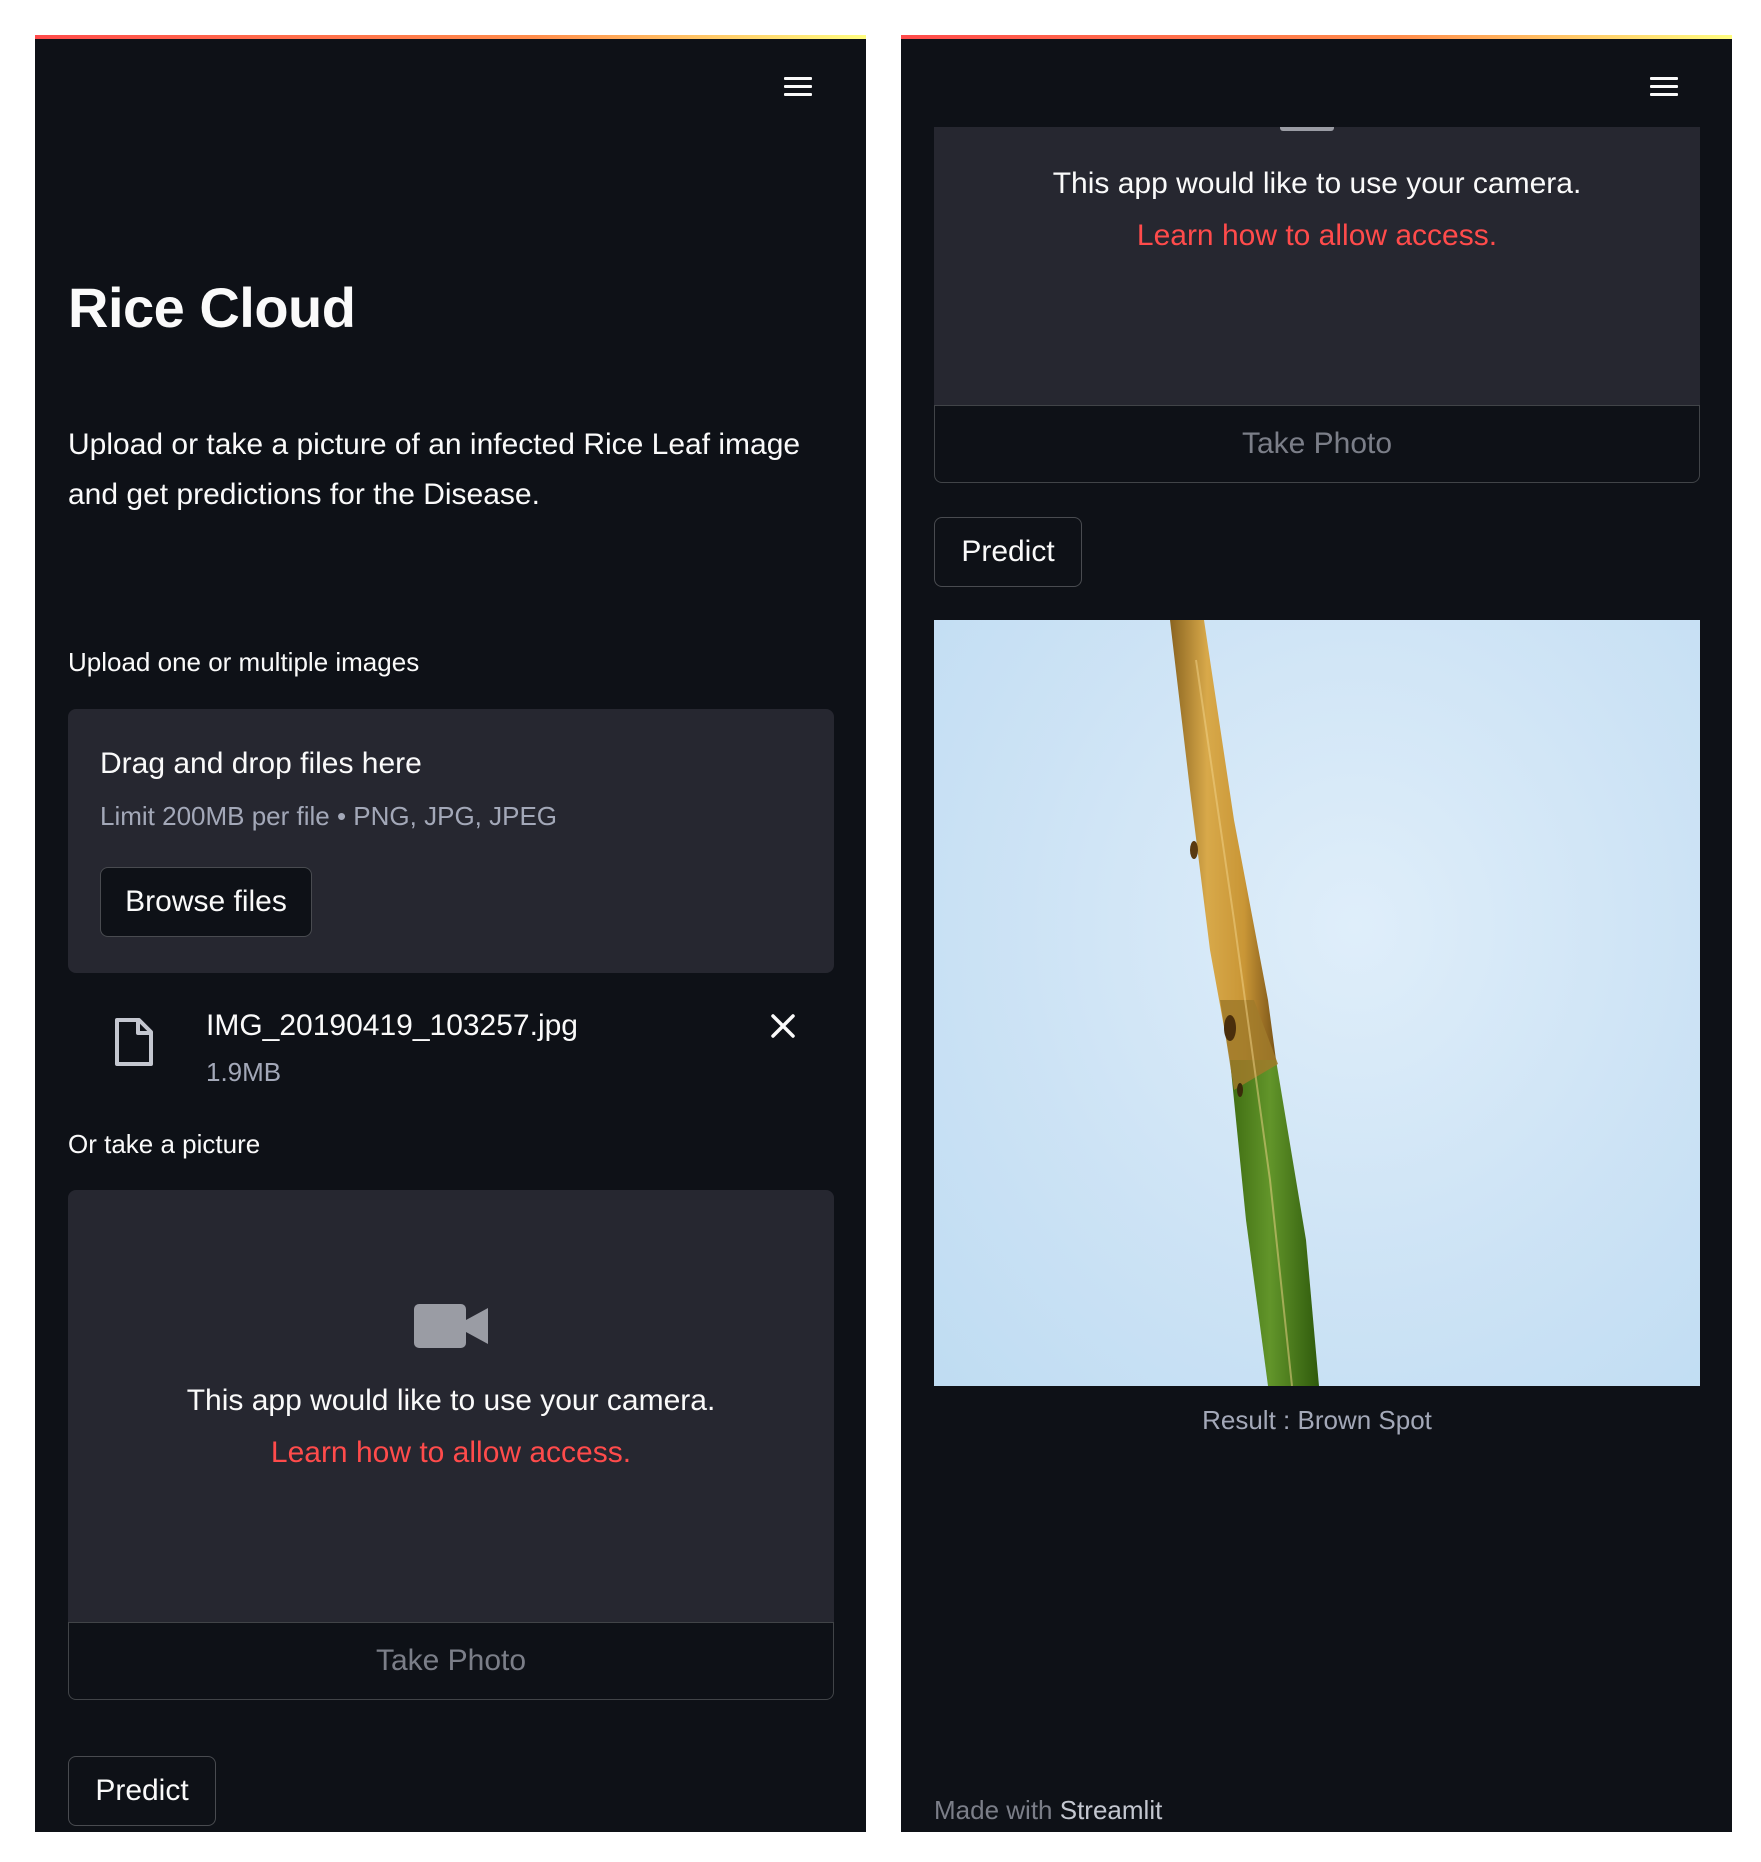 The height and width of the screenshot is (1862, 1761). What do you see at coordinates (244, 1072) in the screenshot?
I see `file-size: 1.9MB` at bounding box center [244, 1072].